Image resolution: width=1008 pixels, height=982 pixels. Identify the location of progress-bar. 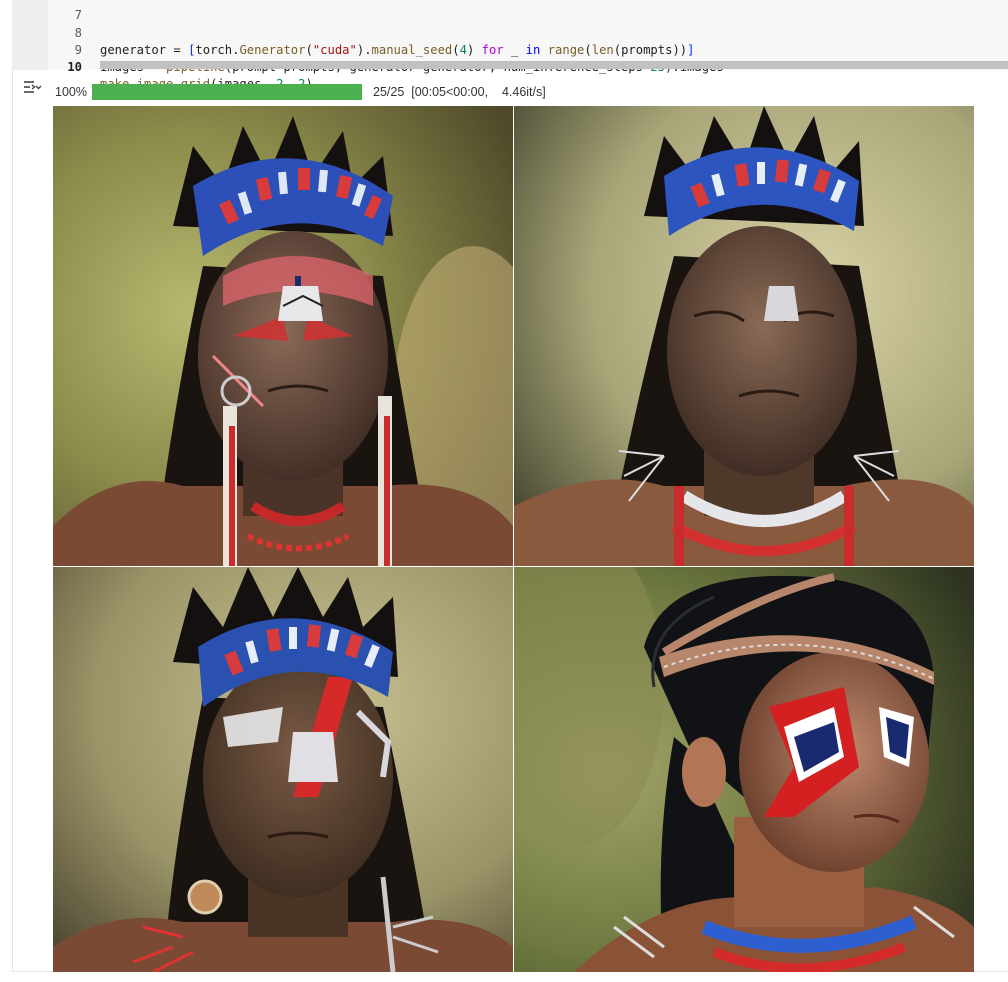
(227, 92).